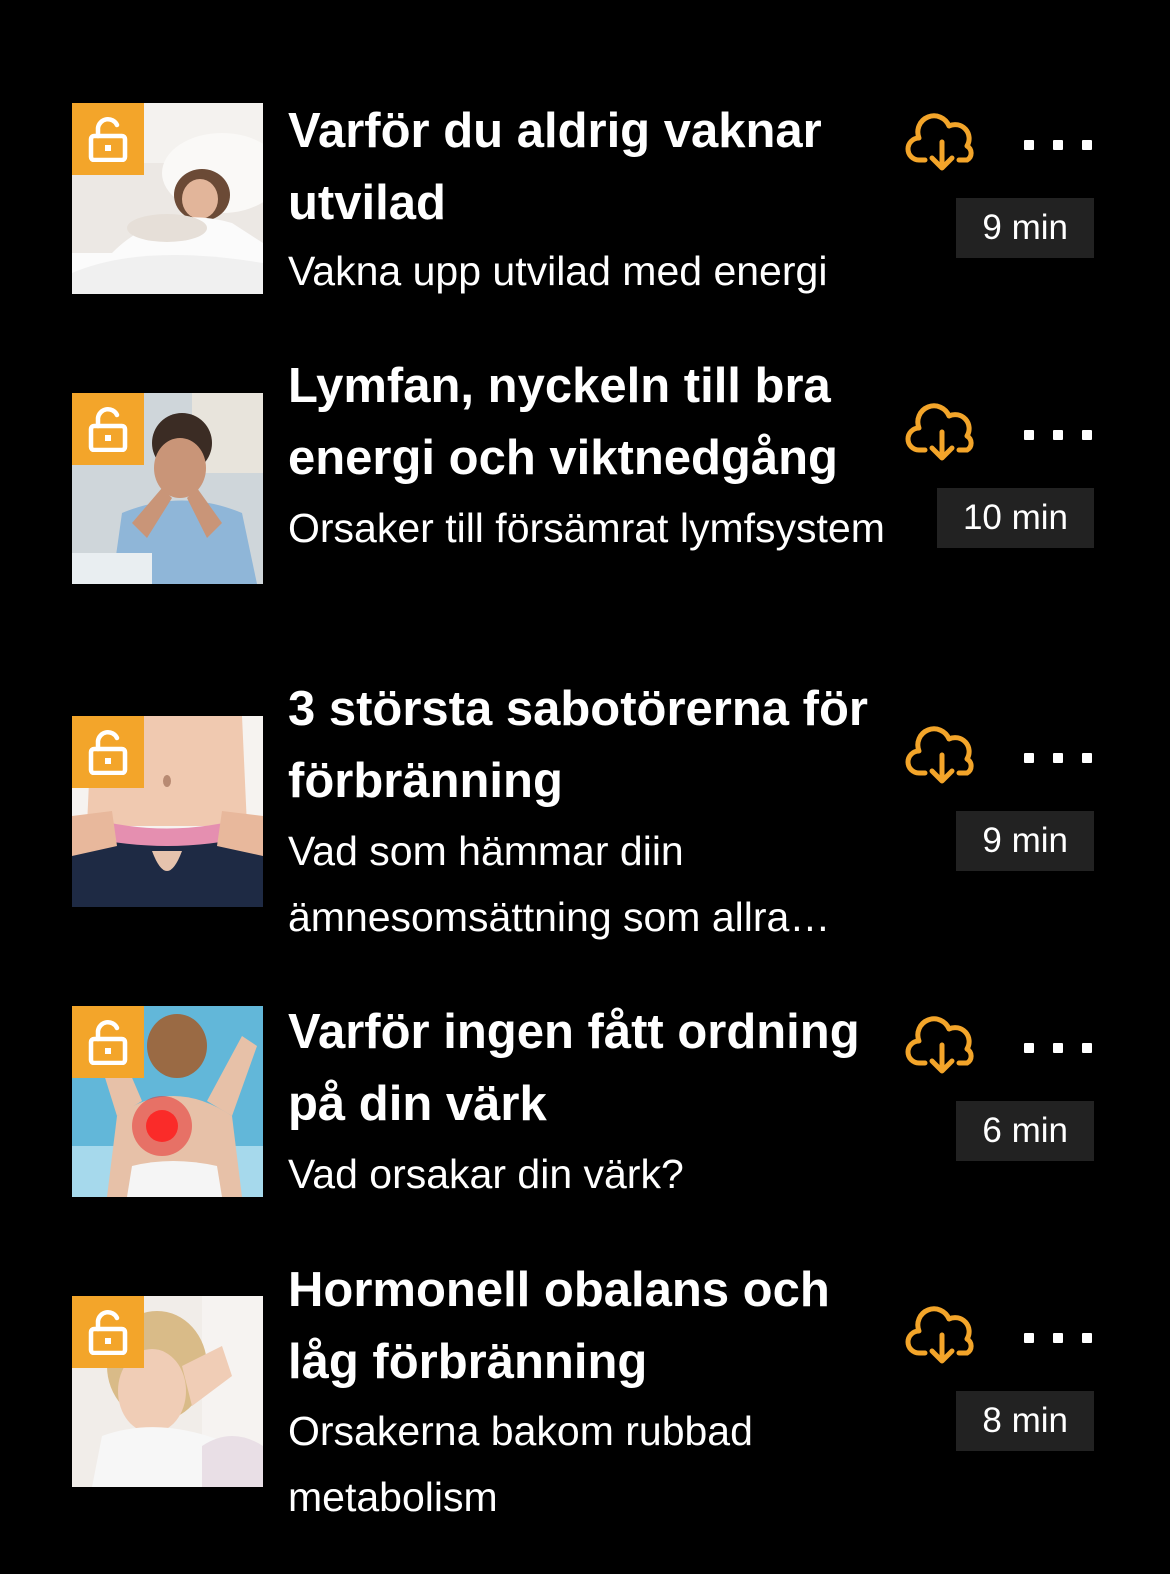 This screenshot has width=1170, height=1574. Describe the element at coordinates (558, 271) in the screenshot. I see `episode-subtitle: Vakna upp utvilad med energi` at that location.